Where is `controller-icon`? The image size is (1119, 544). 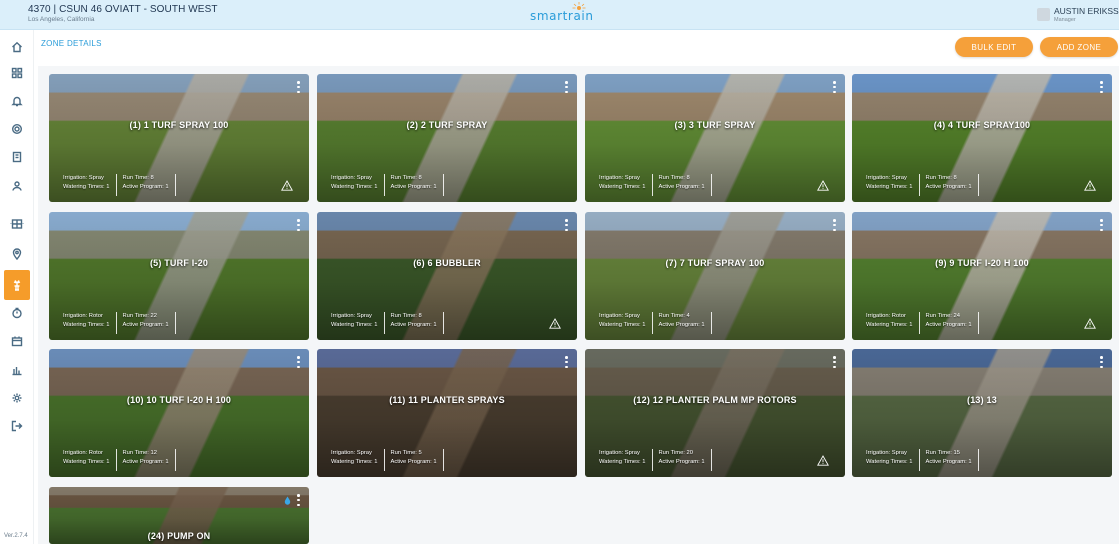
controller-icon is located at coordinates (17, 157).